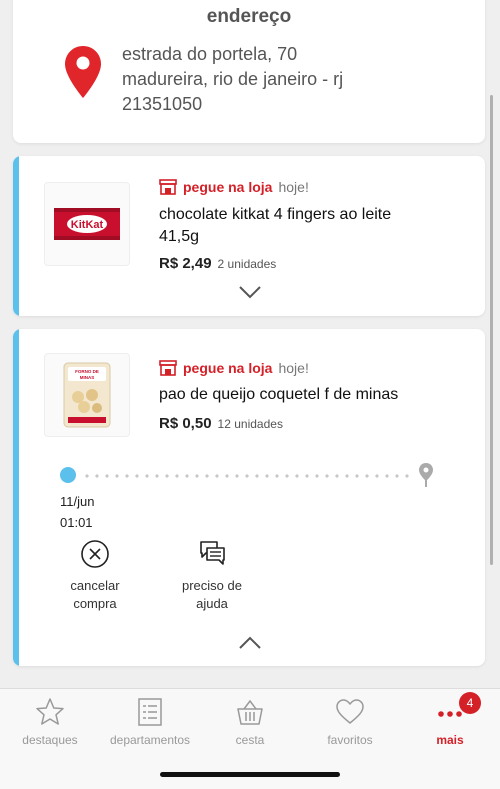 This screenshot has width=500, height=789. I want to click on nav-label: mais, so click(450, 740).